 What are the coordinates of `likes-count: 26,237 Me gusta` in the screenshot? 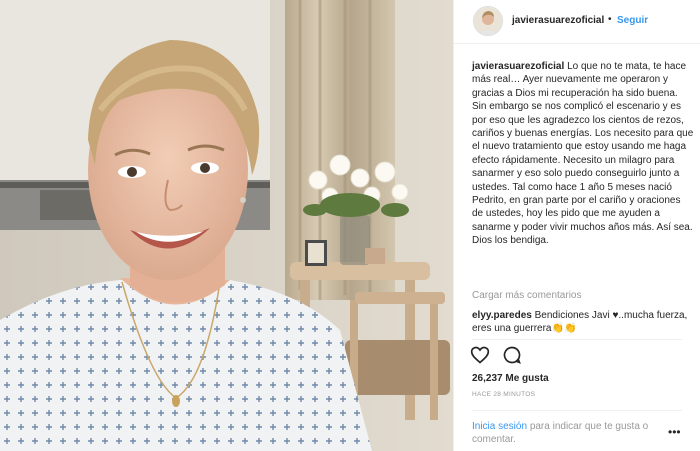 It's located at (510, 378).